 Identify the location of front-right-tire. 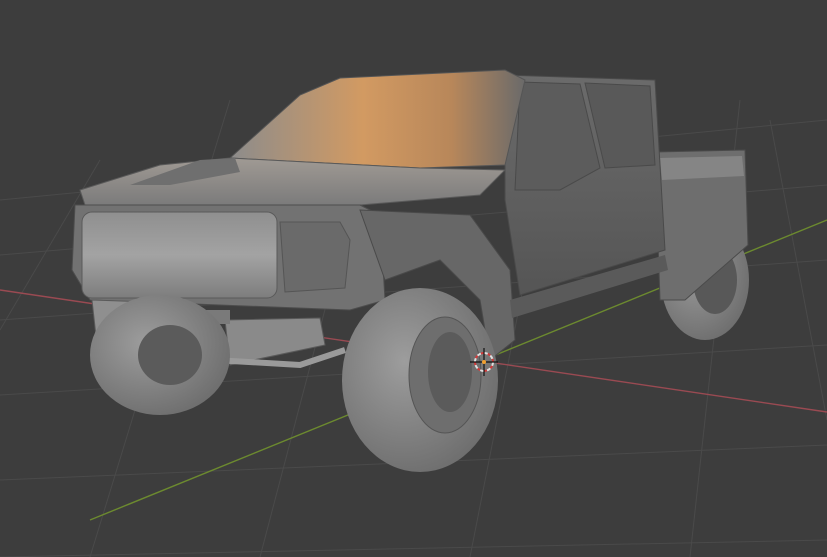
(420, 380).